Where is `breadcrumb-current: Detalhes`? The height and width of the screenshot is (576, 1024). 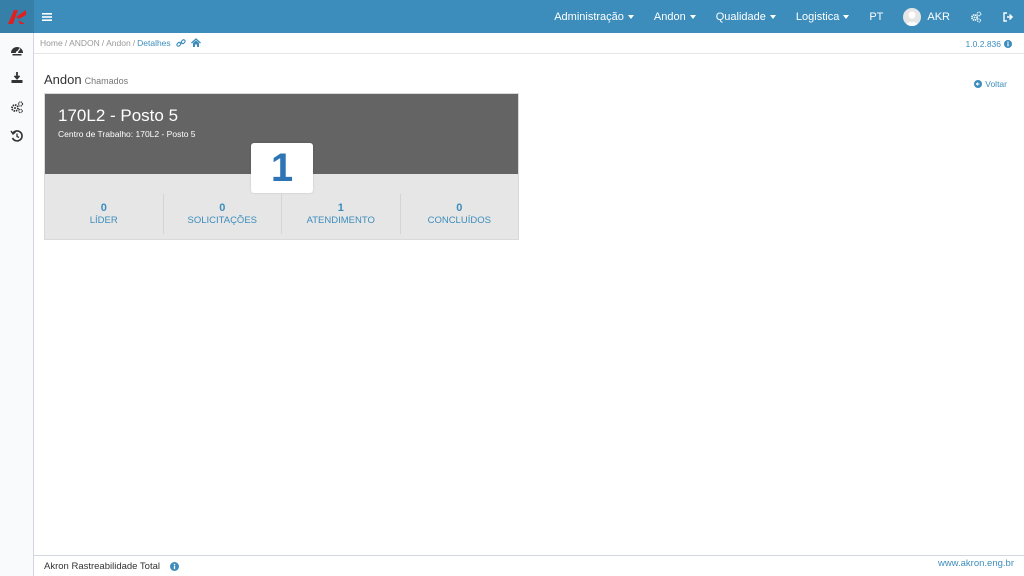
breadcrumb-current: Detalhes is located at coordinates (154, 43).